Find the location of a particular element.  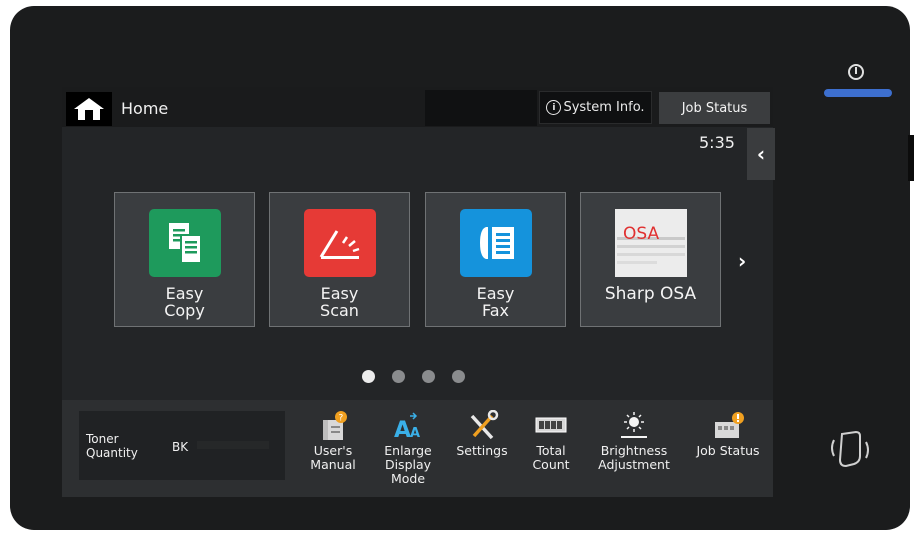

bottom-item-label: Job Status is located at coordinates (728, 450).